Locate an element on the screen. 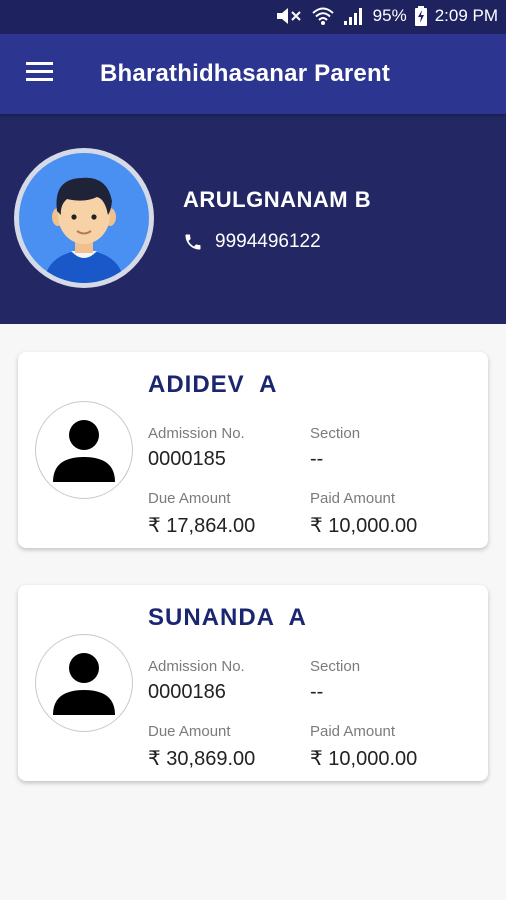 The height and width of the screenshot is (900, 506). due-amount-value: ₹ 17,864.00 is located at coordinates (202, 526).